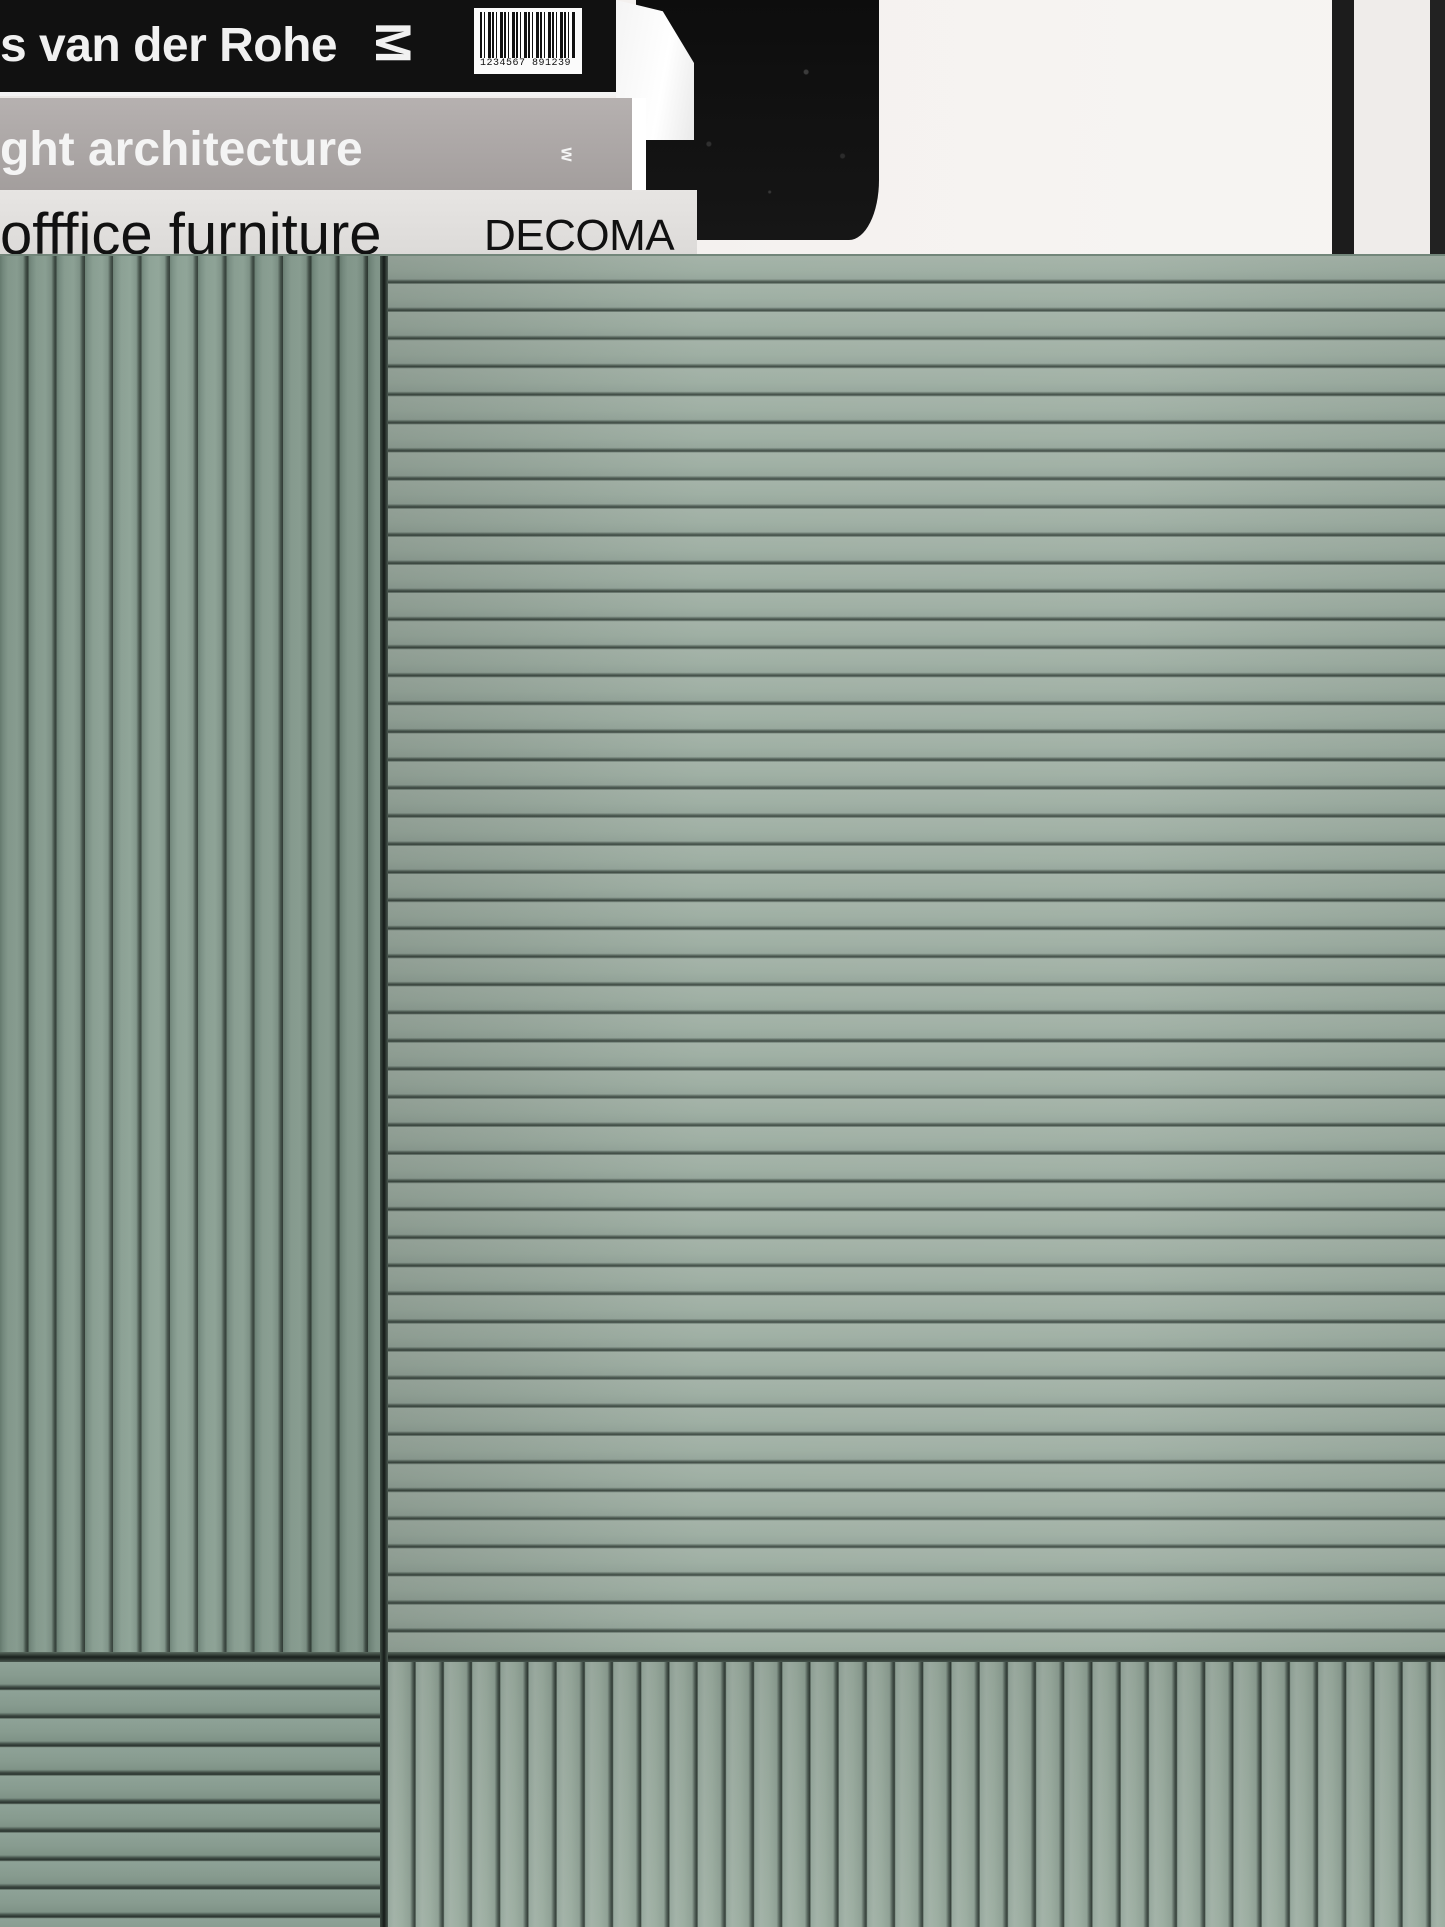 The height and width of the screenshot is (1927, 1445). What do you see at coordinates (916, 1794) in the screenshot?
I see `cabinet-drawer-vertical-fluted` at bounding box center [916, 1794].